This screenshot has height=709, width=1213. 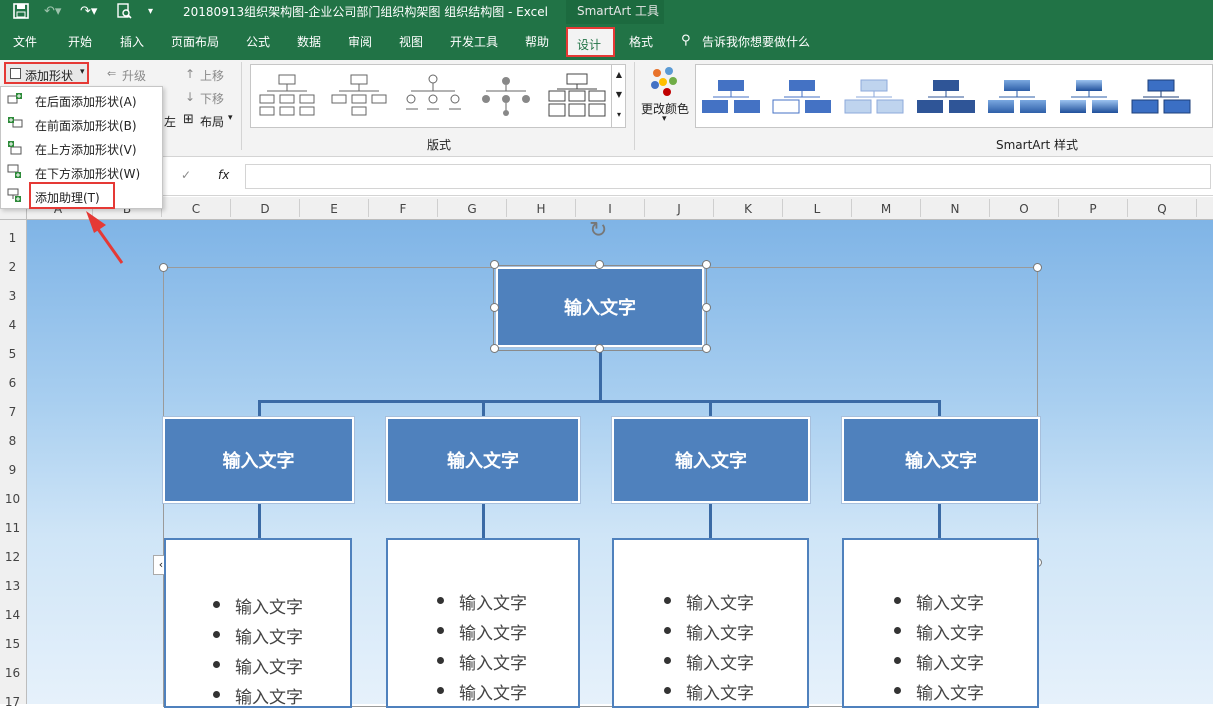 I want to click on tab-view: 视图, so click(x=411, y=42).